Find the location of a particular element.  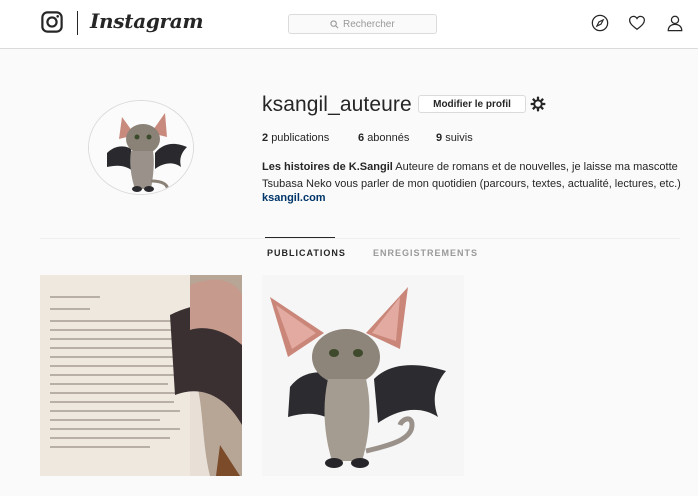

profile-username: ksangil_auteure is located at coordinates (337, 104).